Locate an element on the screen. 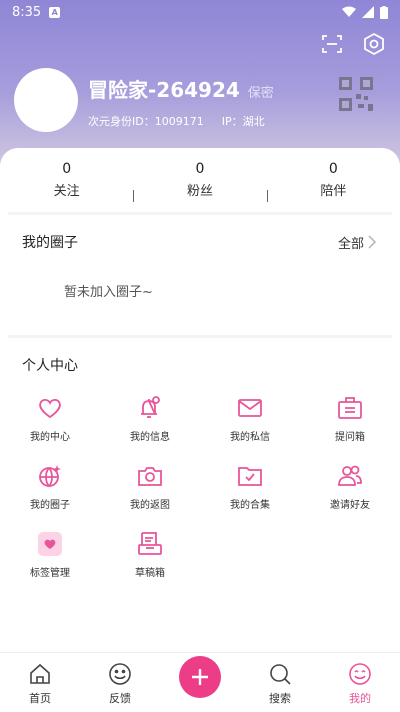  grid-item-my-circles: 我的圈子 is located at coordinates (50, 489).